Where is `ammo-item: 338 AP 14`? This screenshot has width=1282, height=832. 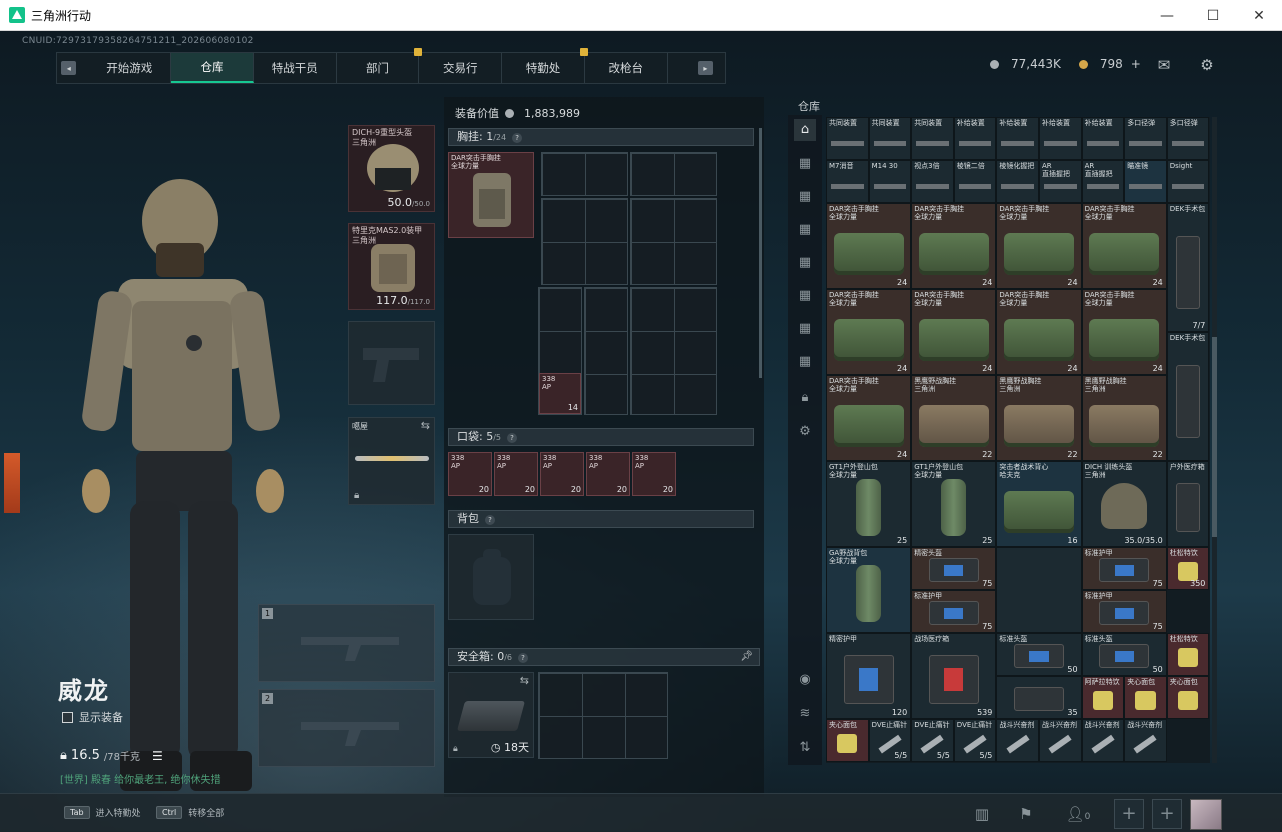
ammo-item: 338 AP 14 is located at coordinates (560, 393).